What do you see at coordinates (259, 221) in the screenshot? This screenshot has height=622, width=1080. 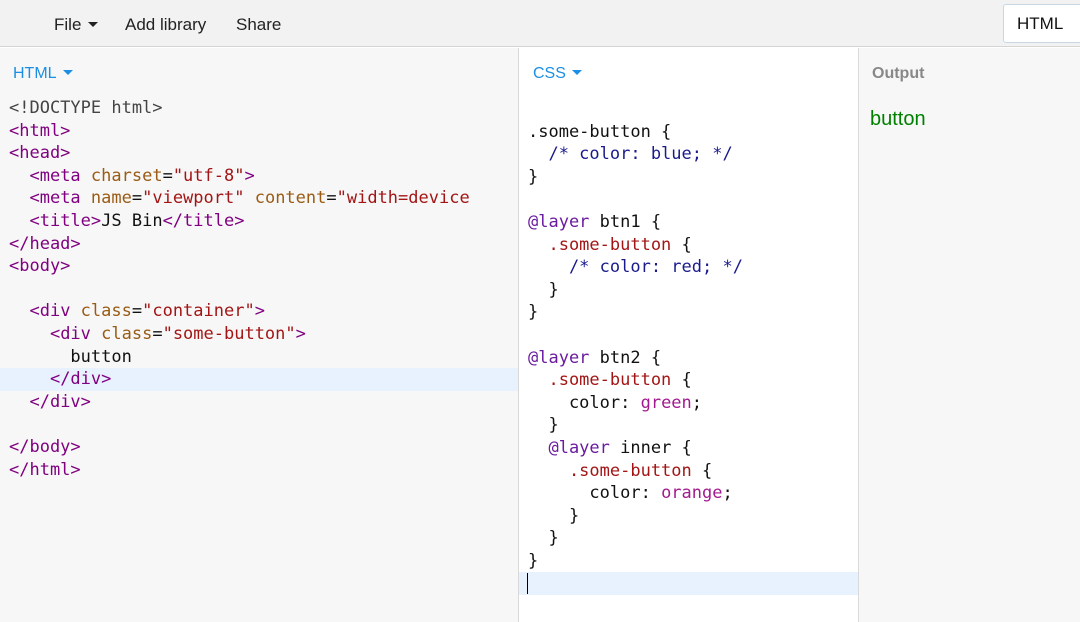 I see `code-line: <title>JS Bin</title>` at bounding box center [259, 221].